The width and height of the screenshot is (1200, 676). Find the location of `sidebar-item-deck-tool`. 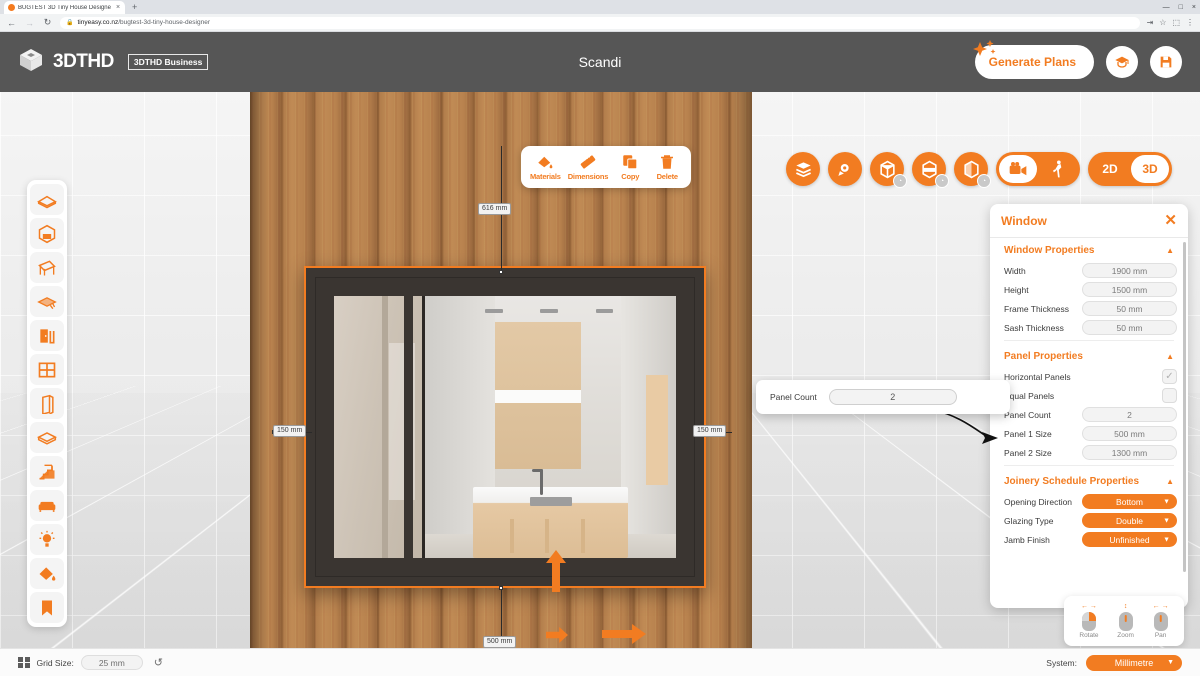

sidebar-item-deck-tool is located at coordinates (47, 301).